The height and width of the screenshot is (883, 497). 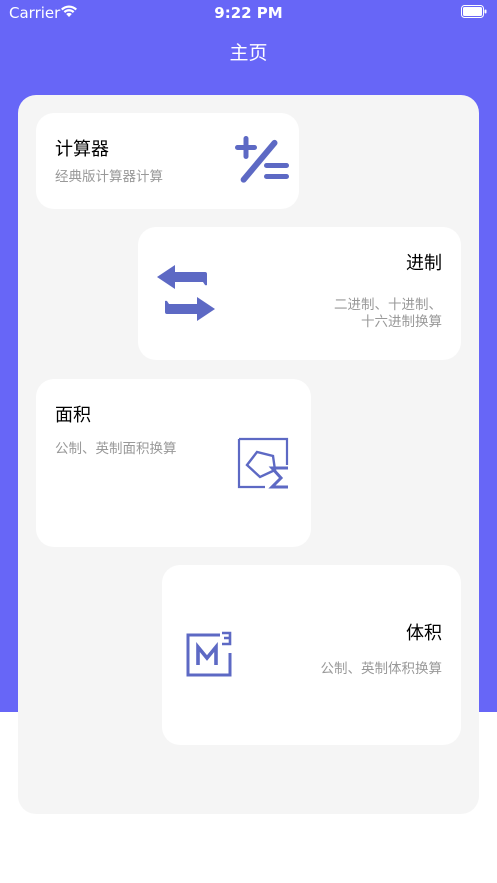 What do you see at coordinates (82, 149) in the screenshot?
I see `calculator-title: 计算器` at bounding box center [82, 149].